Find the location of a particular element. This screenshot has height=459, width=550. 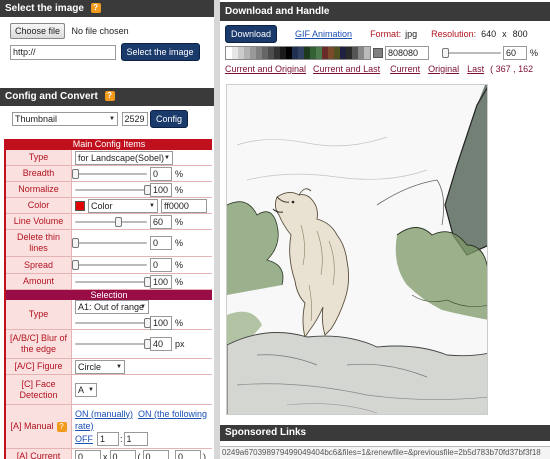

color-hex-input: ff0000 is located at coordinates (184, 205).